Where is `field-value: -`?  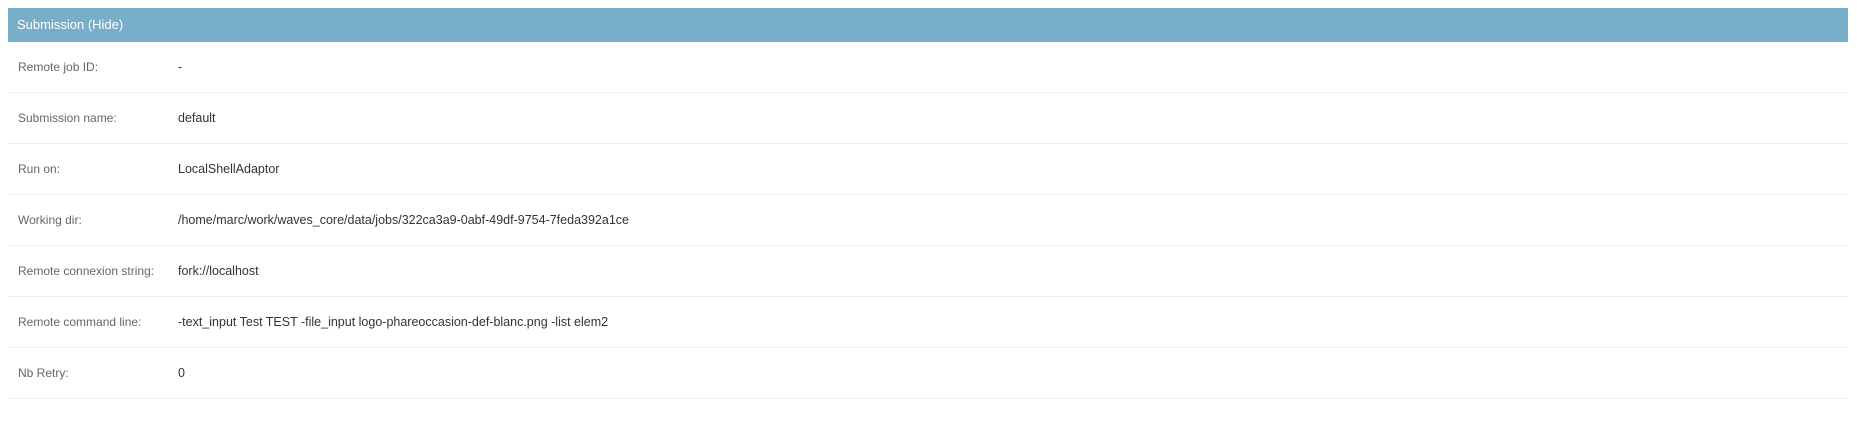
field-value: - is located at coordinates (180, 67).